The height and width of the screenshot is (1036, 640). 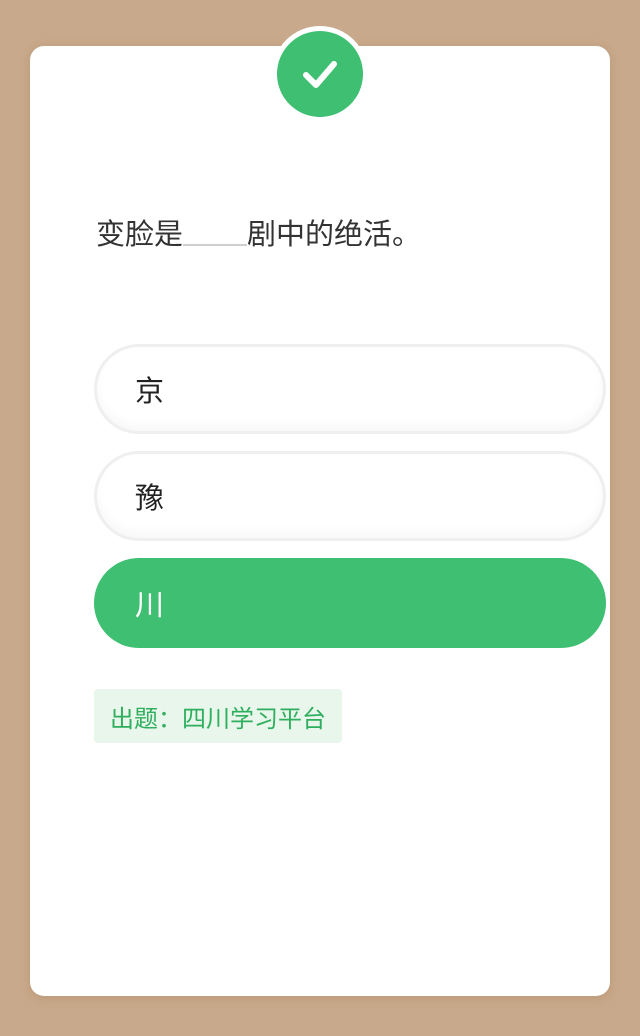 What do you see at coordinates (350, 603) in the screenshot?
I see `option-chuan-selected: 川` at bounding box center [350, 603].